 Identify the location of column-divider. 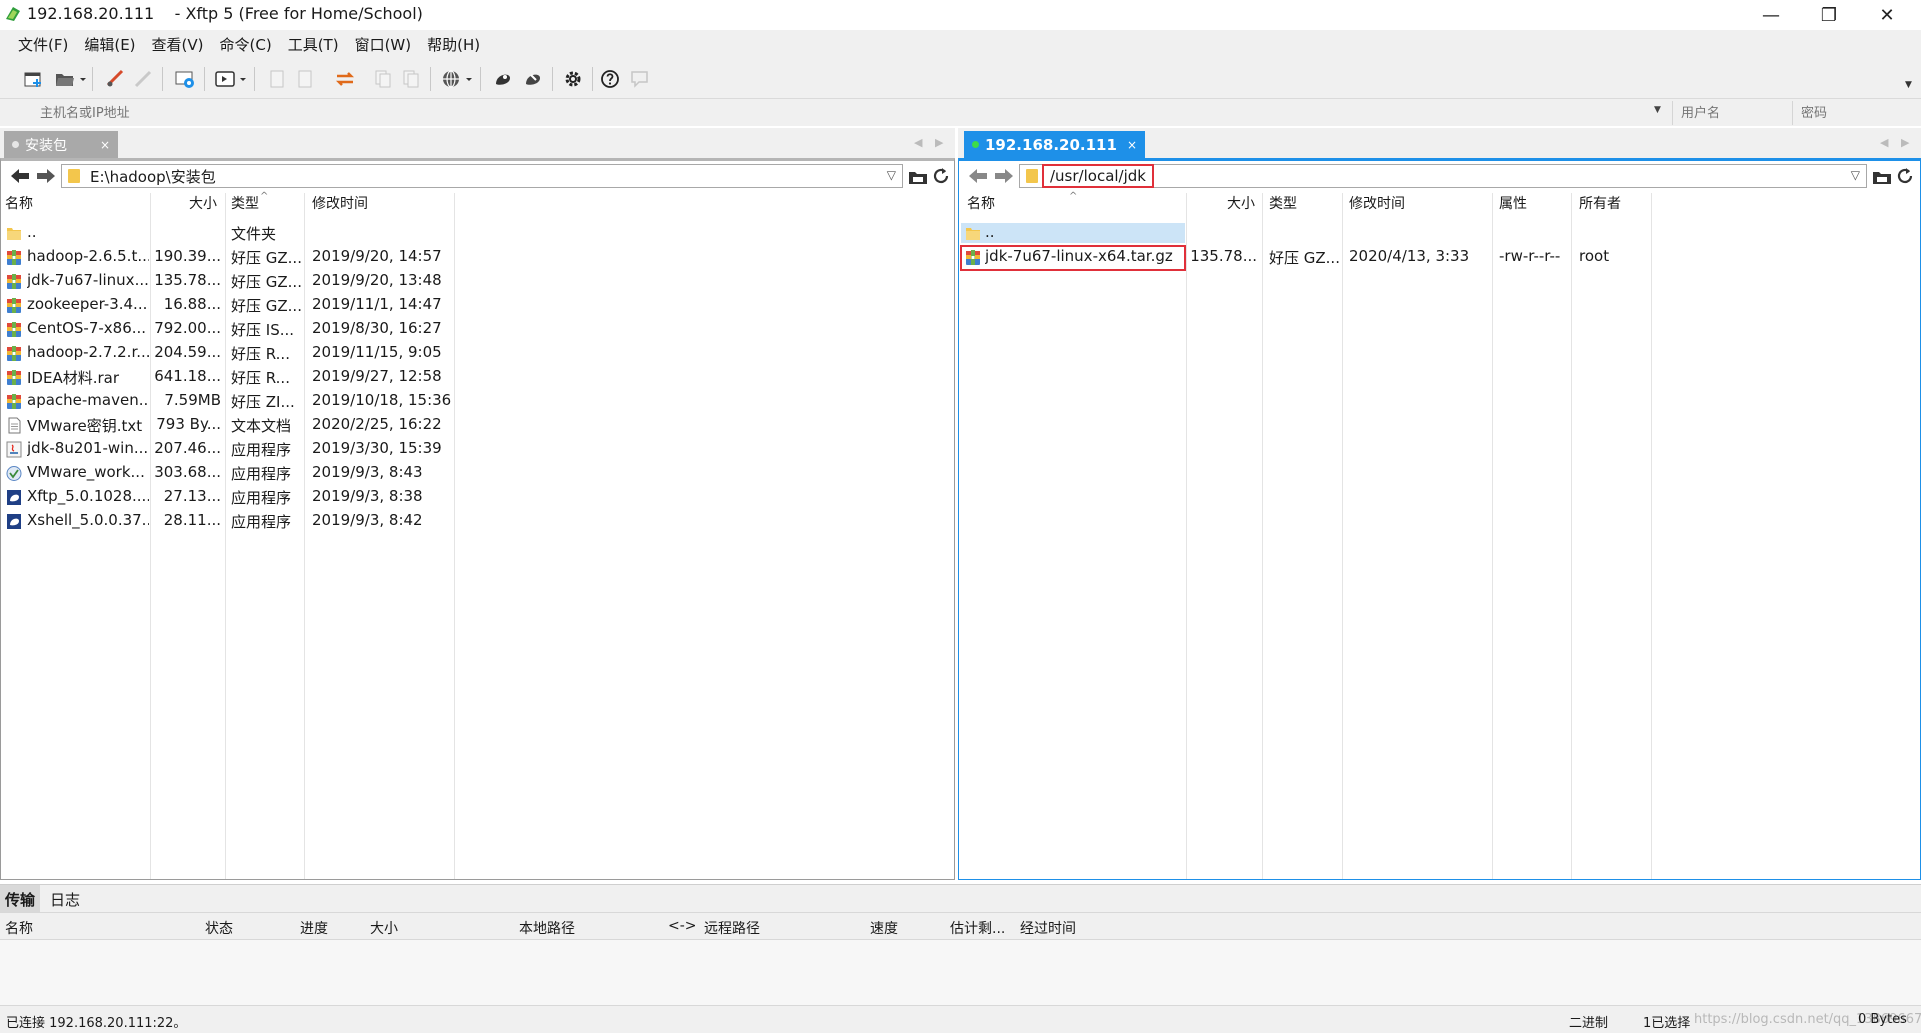
(1262, 536).